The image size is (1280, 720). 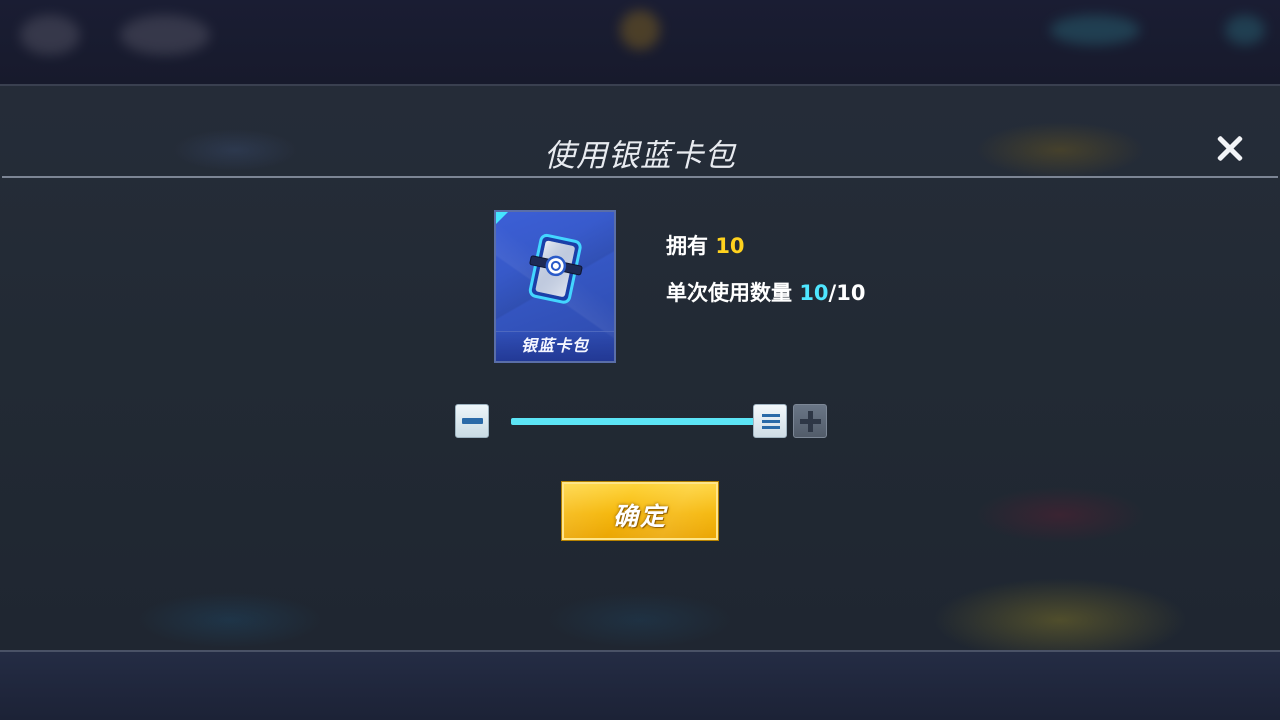 I want to click on bottom-bar, so click(x=640, y=685).